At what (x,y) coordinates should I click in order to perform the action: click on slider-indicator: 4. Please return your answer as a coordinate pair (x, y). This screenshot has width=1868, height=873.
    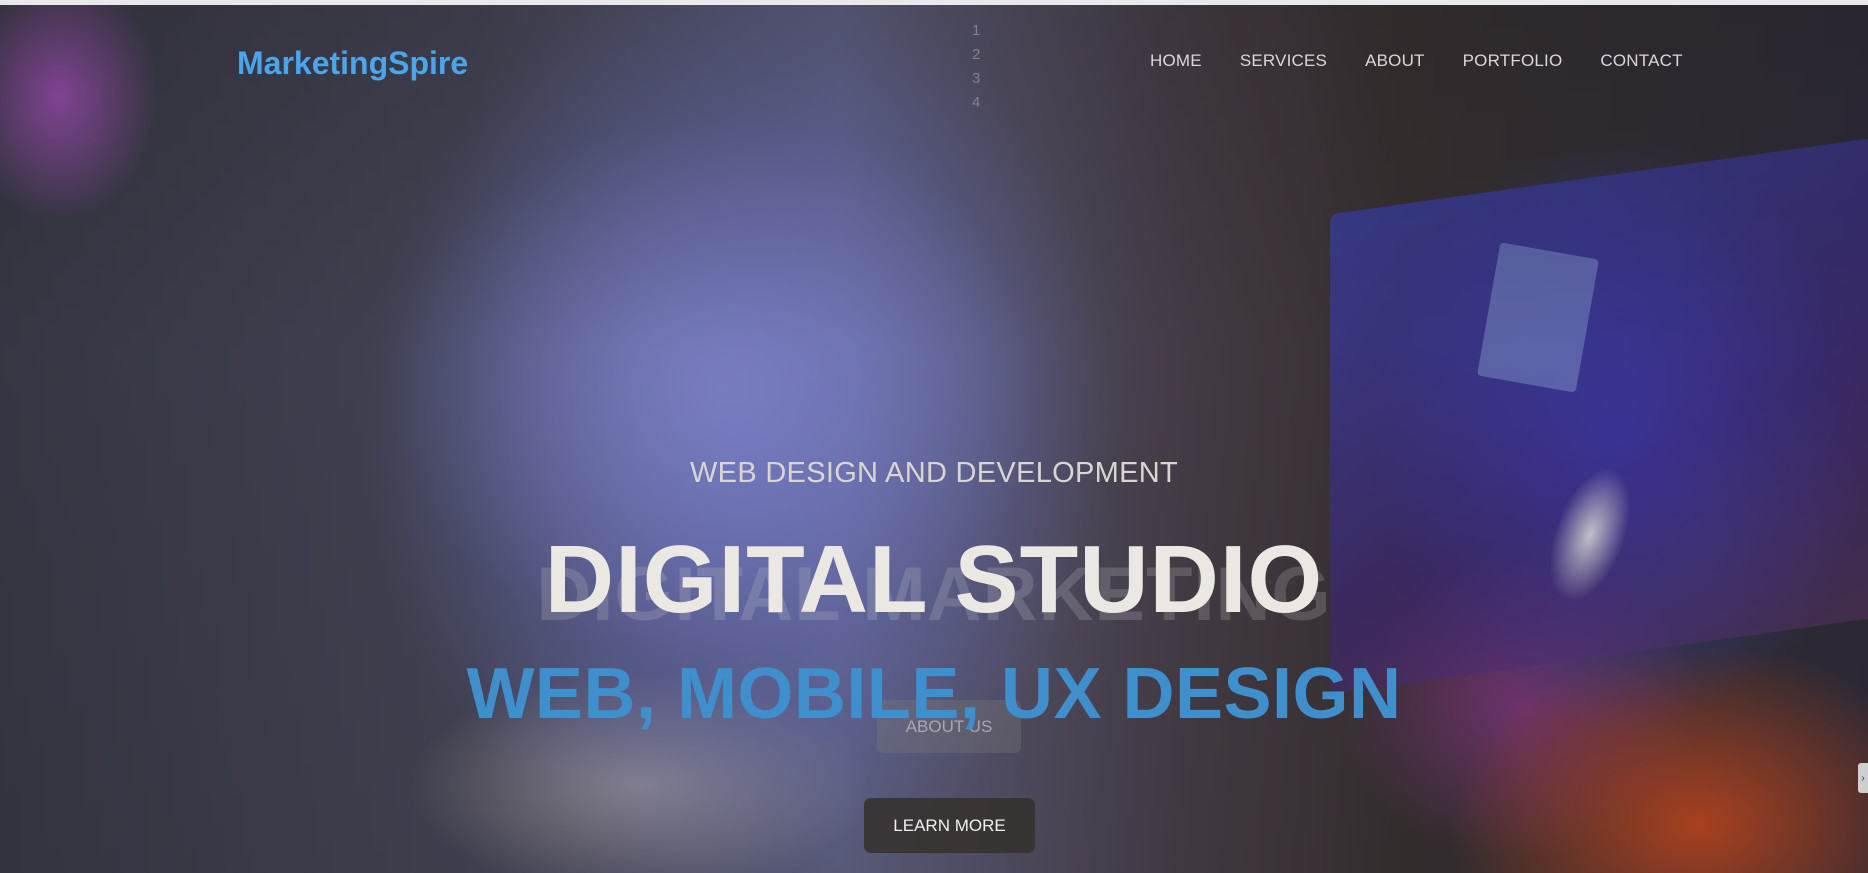
    Looking at the image, I should click on (978, 103).